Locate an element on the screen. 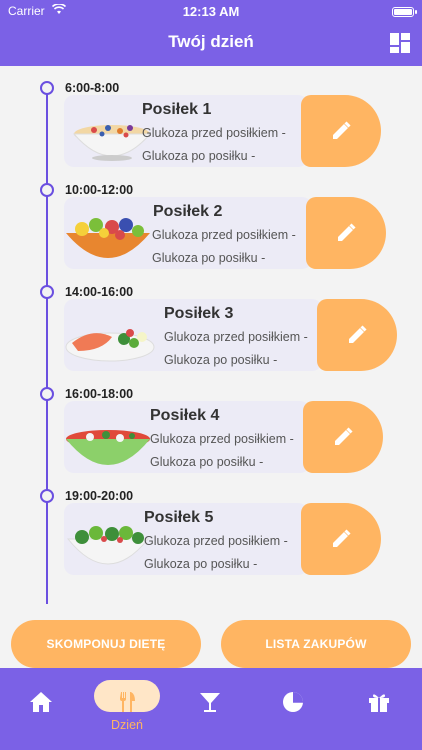 This screenshot has width=422, height=750. status-time: 12:13 AM is located at coordinates (211, 11).